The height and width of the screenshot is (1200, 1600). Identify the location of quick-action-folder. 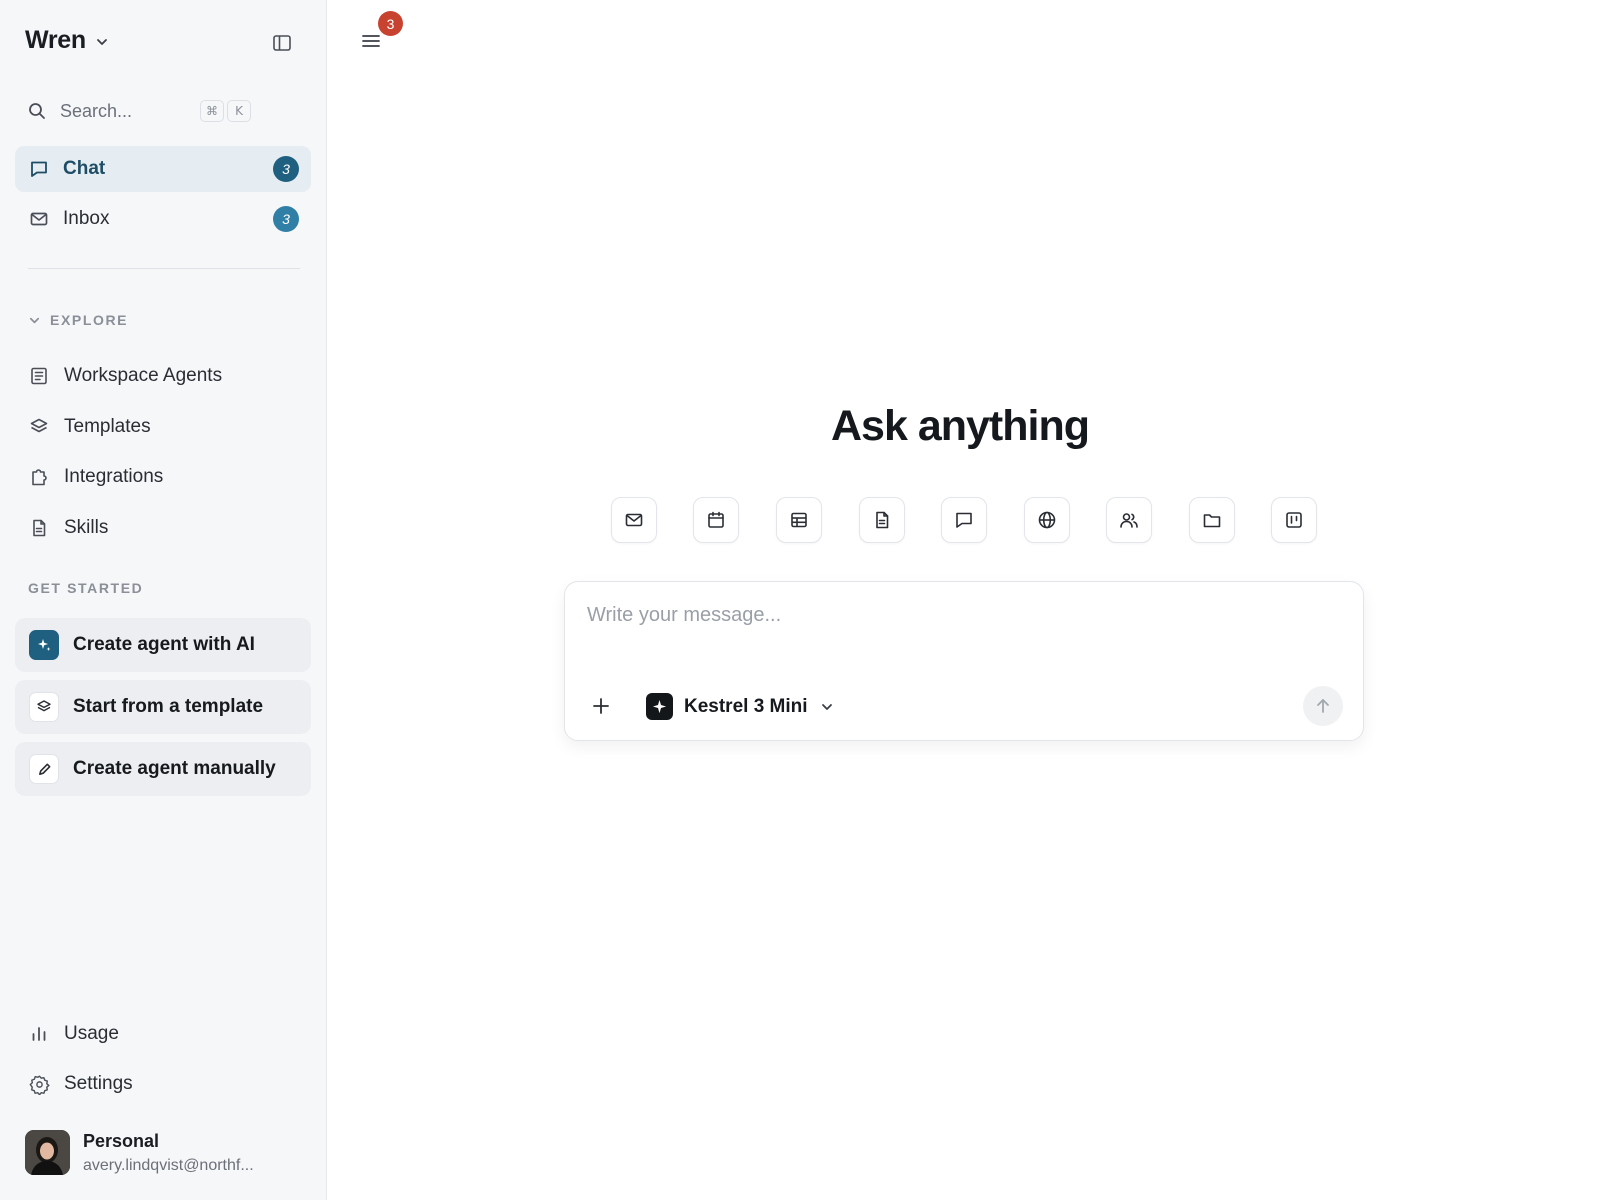
(1212, 520).